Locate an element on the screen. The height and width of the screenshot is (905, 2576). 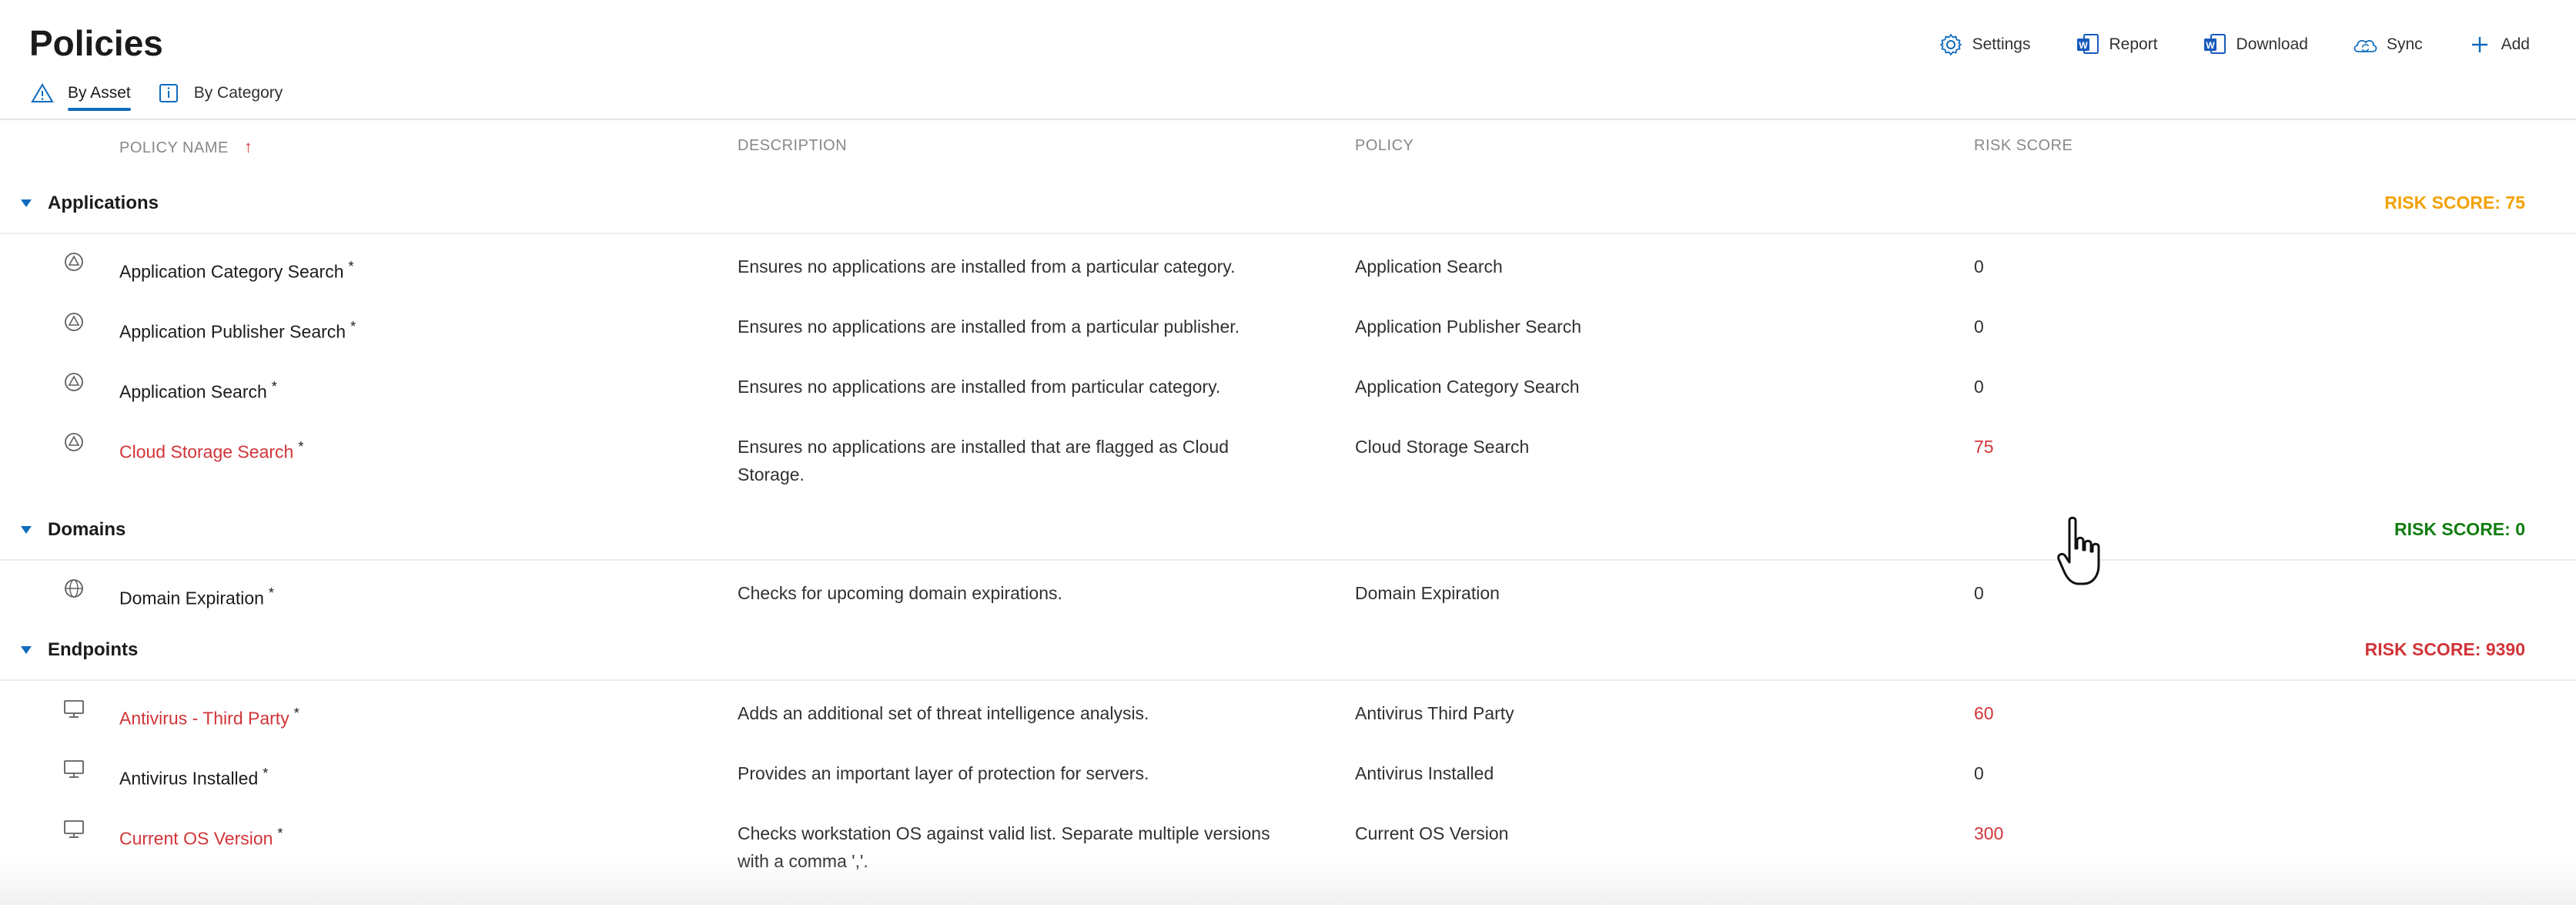
policy-name-text: Application Search is located at coordinates (193, 391).